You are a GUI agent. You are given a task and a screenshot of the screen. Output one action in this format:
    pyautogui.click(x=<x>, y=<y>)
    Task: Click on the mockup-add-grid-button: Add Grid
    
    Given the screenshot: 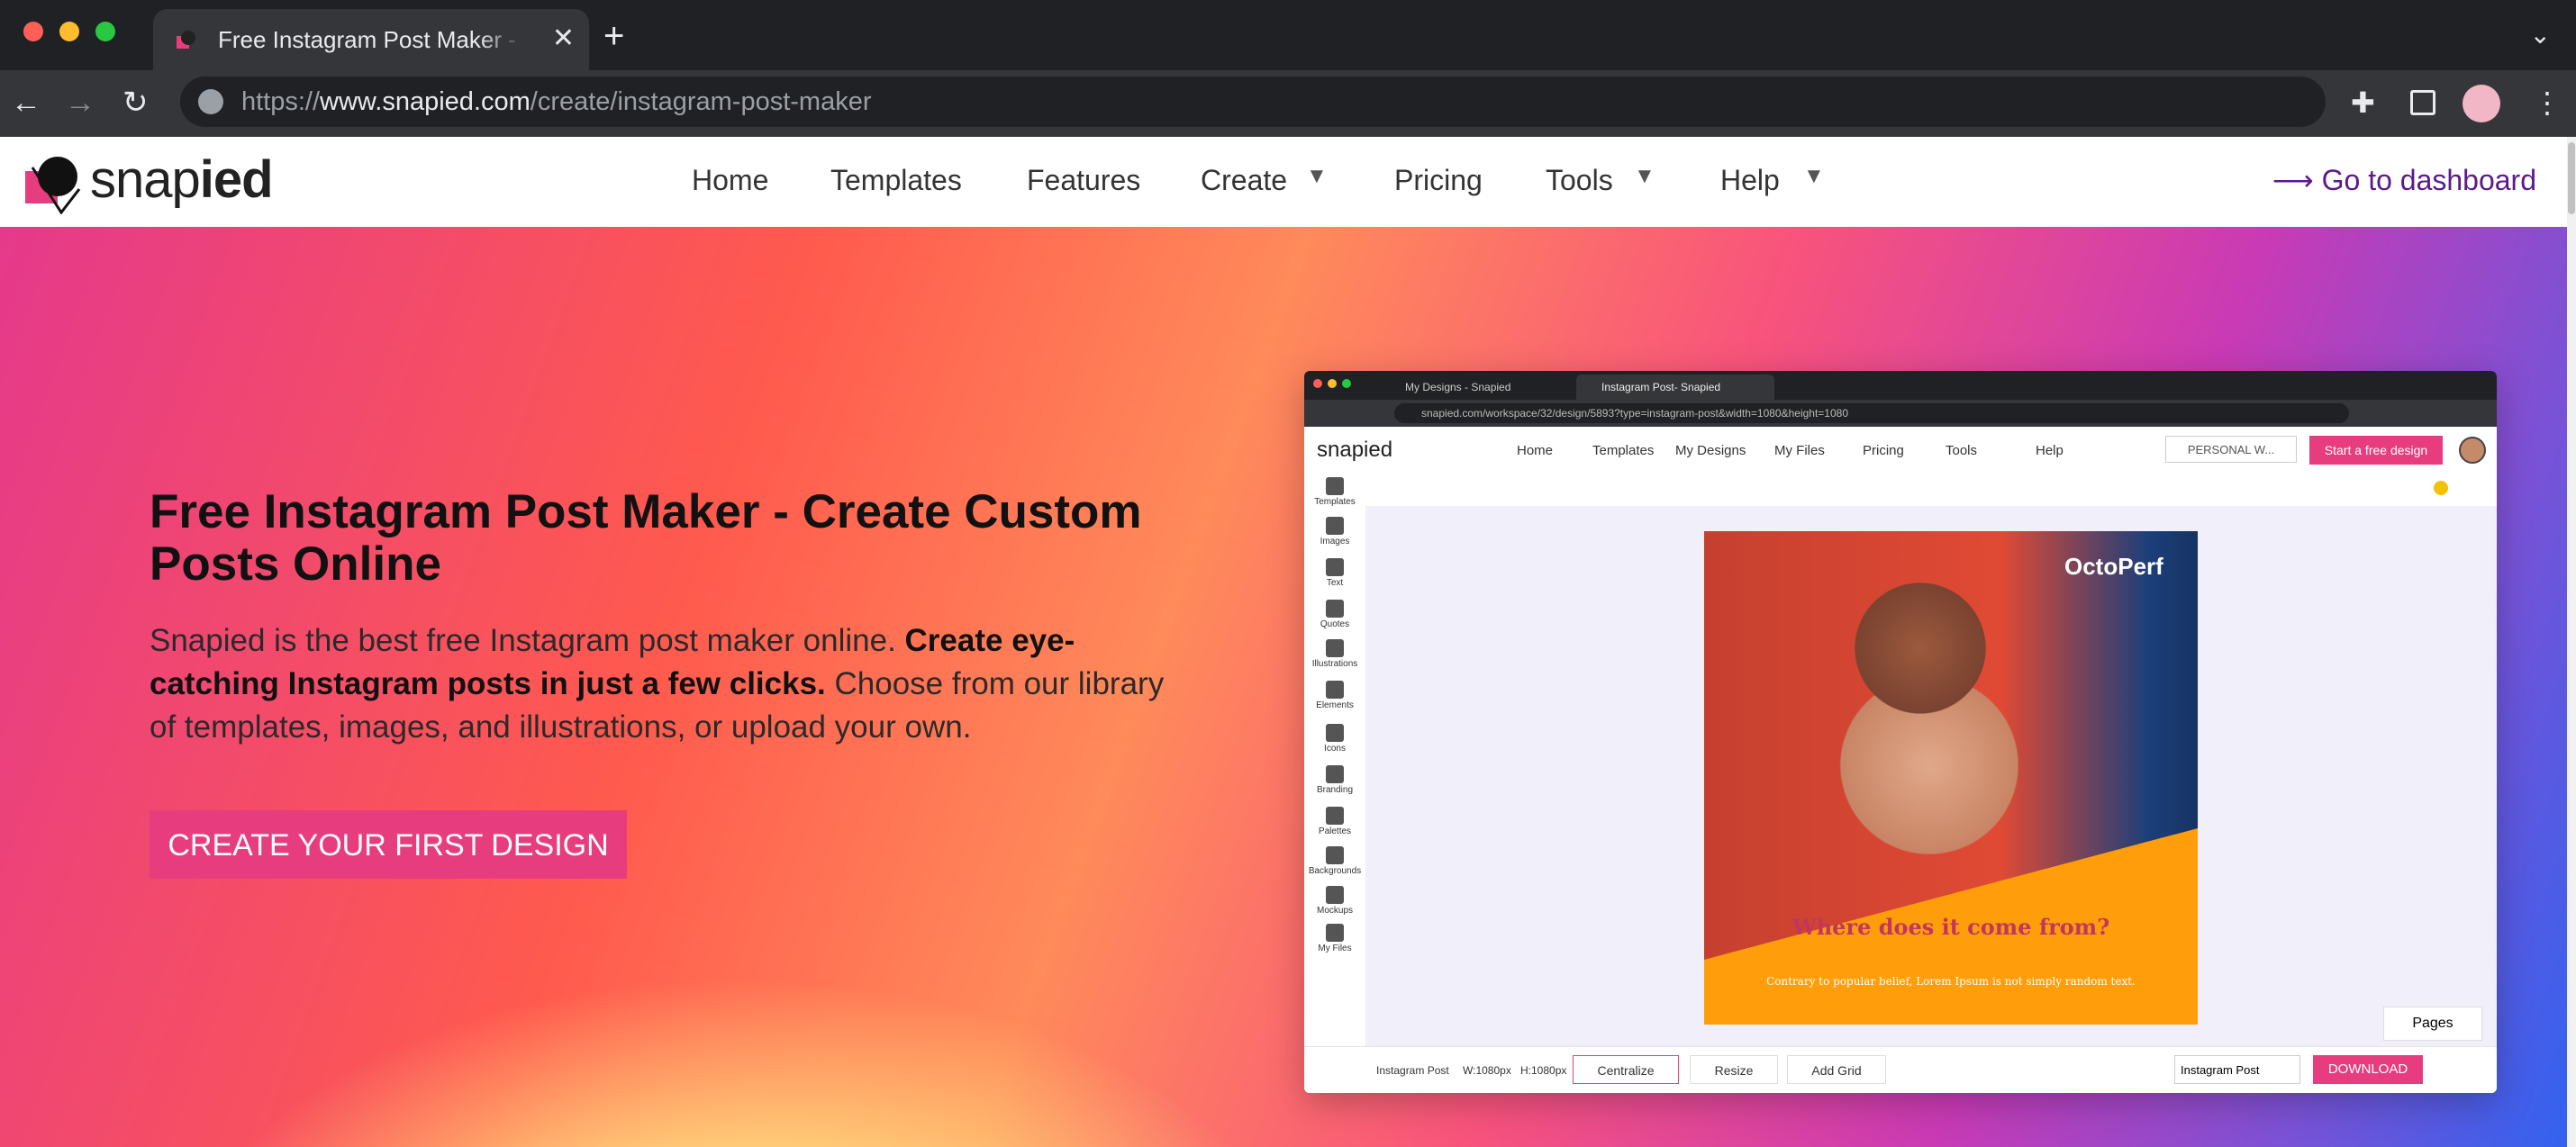 What is the action you would take?
    pyautogui.click(x=1836, y=1069)
    